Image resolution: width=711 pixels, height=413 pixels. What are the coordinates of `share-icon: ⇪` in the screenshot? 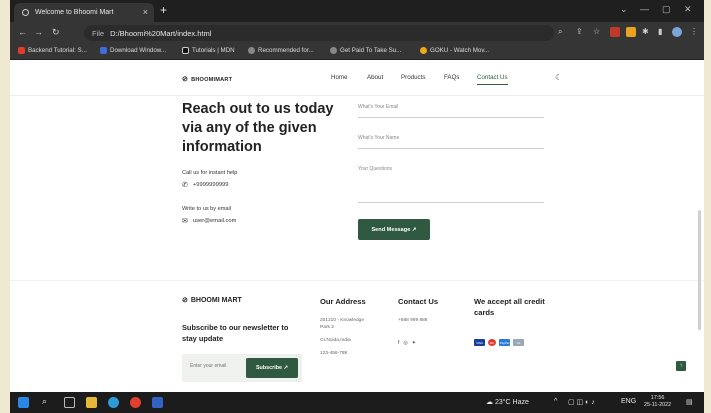 It's located at (579, 31).